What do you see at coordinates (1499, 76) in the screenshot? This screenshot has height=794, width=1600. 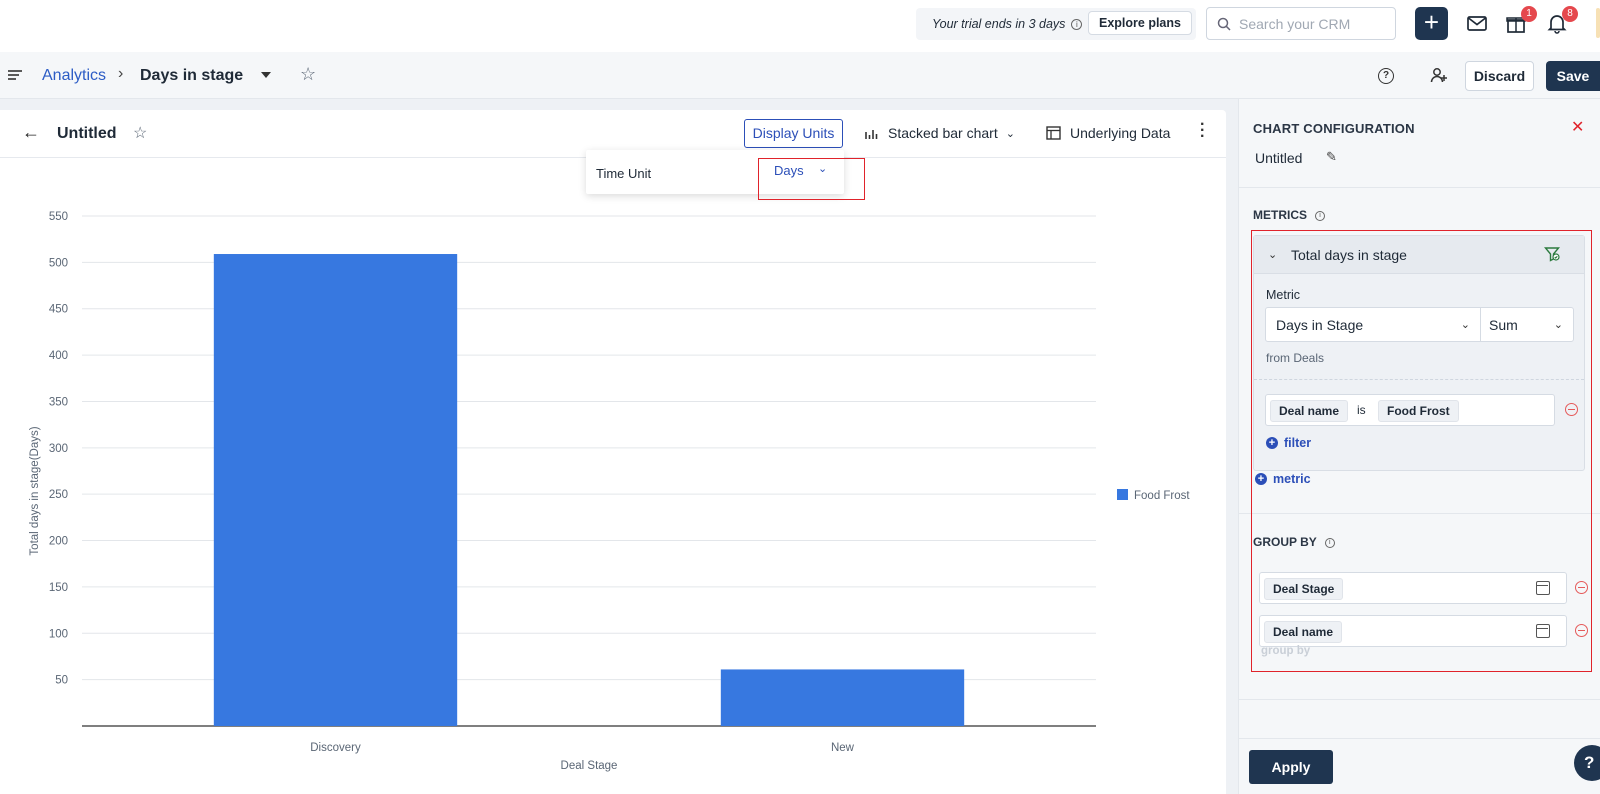 I see `discard-button: Discard` at bounding box center [1499, 76].